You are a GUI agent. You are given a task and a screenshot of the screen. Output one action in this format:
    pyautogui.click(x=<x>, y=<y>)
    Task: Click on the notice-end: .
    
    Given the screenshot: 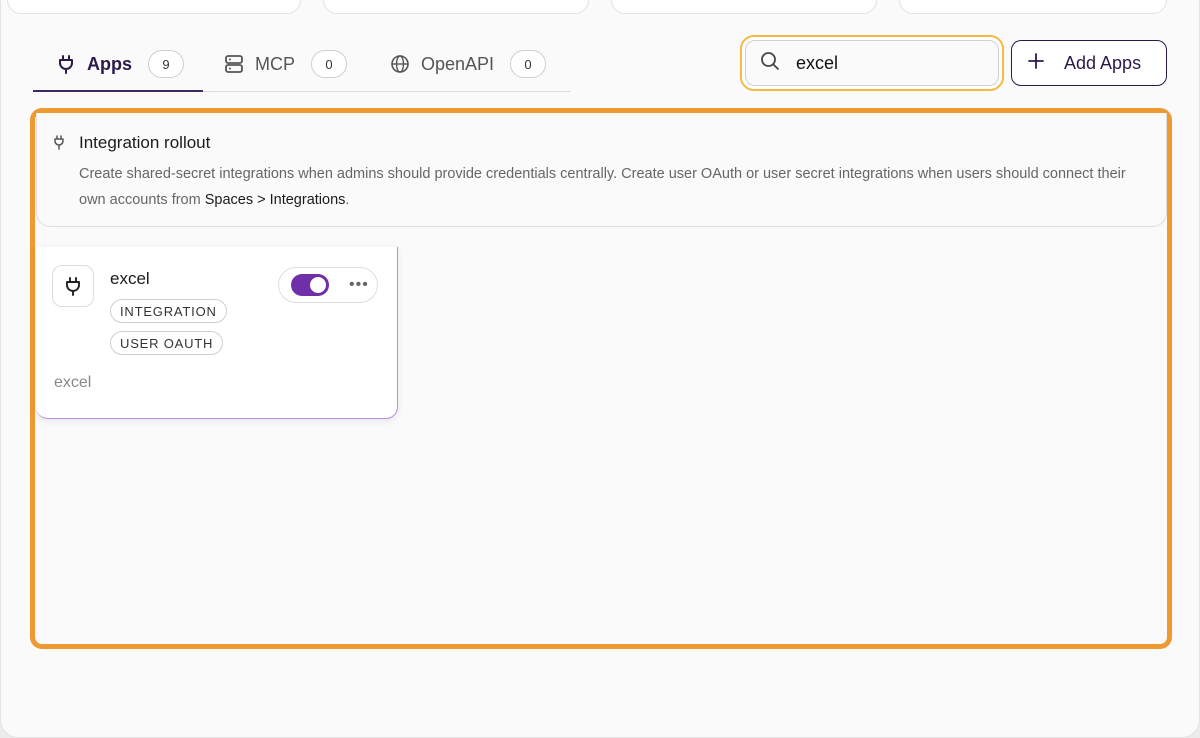 What is the action you would take?
    pyautogui.click(x=347, y=200)
    